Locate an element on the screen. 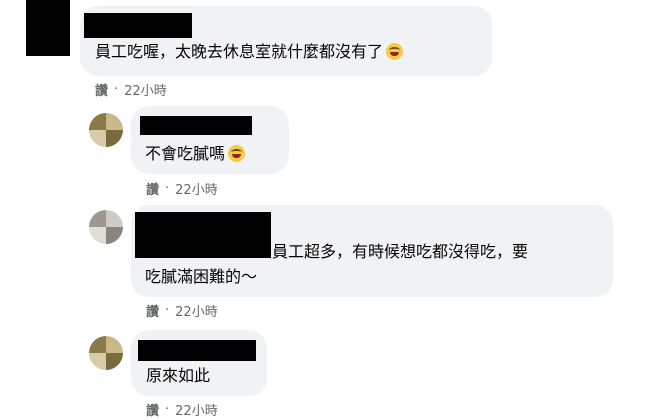 The image size is (650, 420). comment-text: 員工吃喔，太晚去休息室就什麼都沒有了 is located at coordinates (249, 52).